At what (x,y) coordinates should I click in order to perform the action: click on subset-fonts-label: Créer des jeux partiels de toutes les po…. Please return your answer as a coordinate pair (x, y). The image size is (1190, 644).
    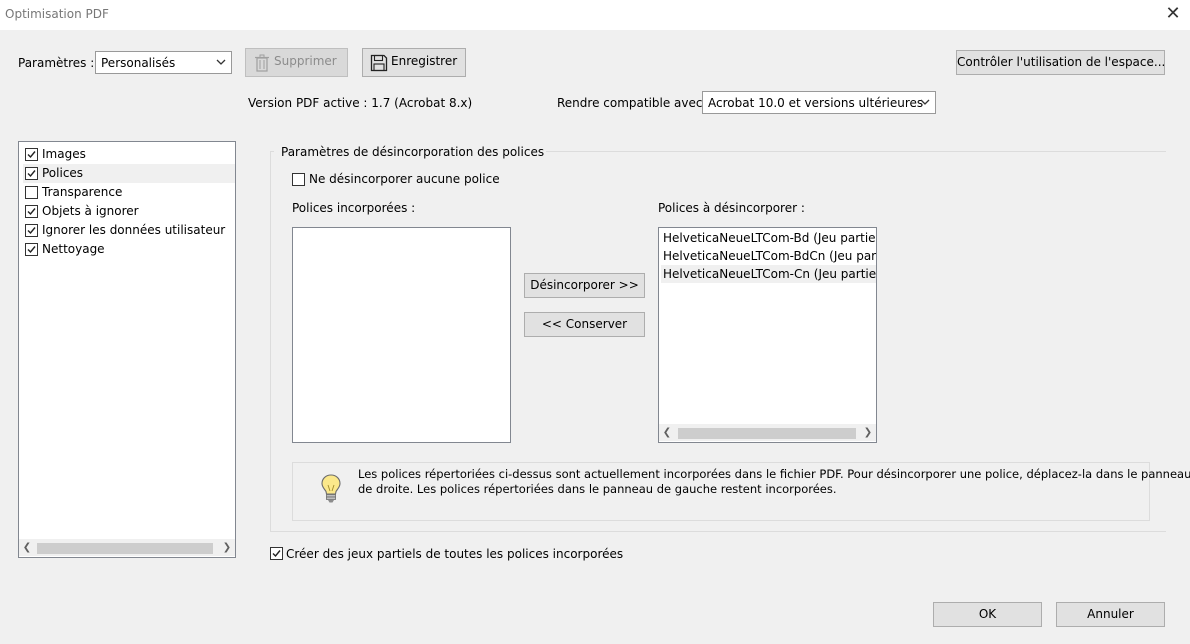
    Looking at the image, I should click on (455, 554).